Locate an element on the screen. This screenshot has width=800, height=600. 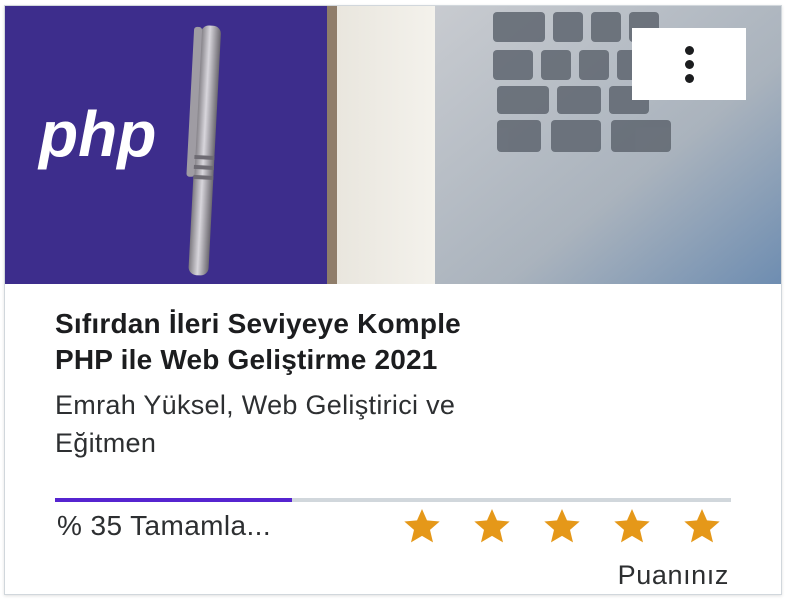
instructor-line2: Eğitmen is located at coordinates (106, 443).